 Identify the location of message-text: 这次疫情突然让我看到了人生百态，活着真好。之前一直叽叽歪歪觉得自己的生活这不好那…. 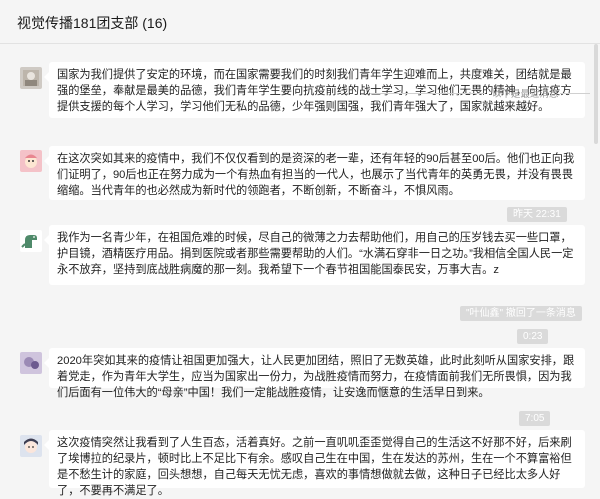
(314, 467).